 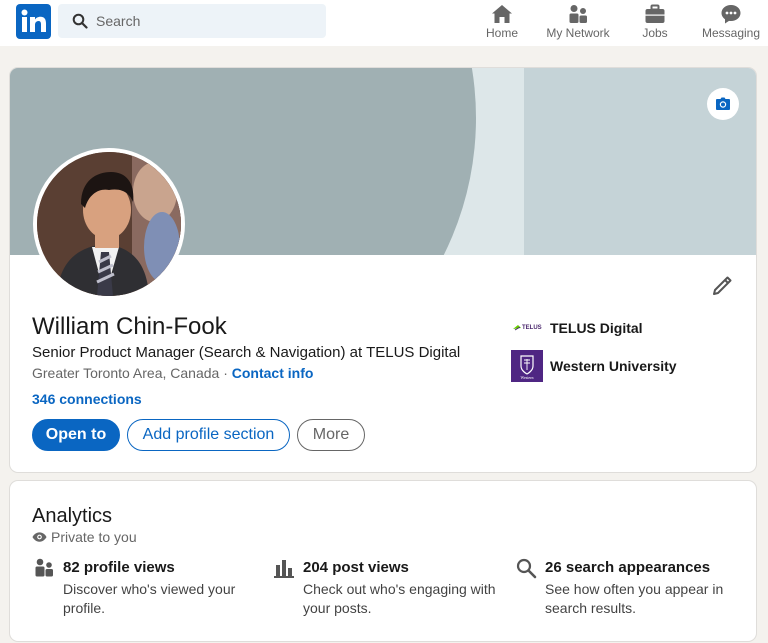 I want to click on profile-name: William Chin-Fook, so click(x=129, y=326).